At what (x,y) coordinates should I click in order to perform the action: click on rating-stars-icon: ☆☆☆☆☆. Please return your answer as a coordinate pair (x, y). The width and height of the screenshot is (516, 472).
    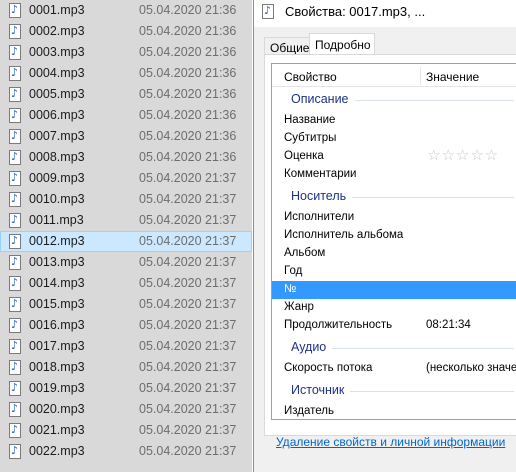
    Looking at the image, I should click on (463, 155).